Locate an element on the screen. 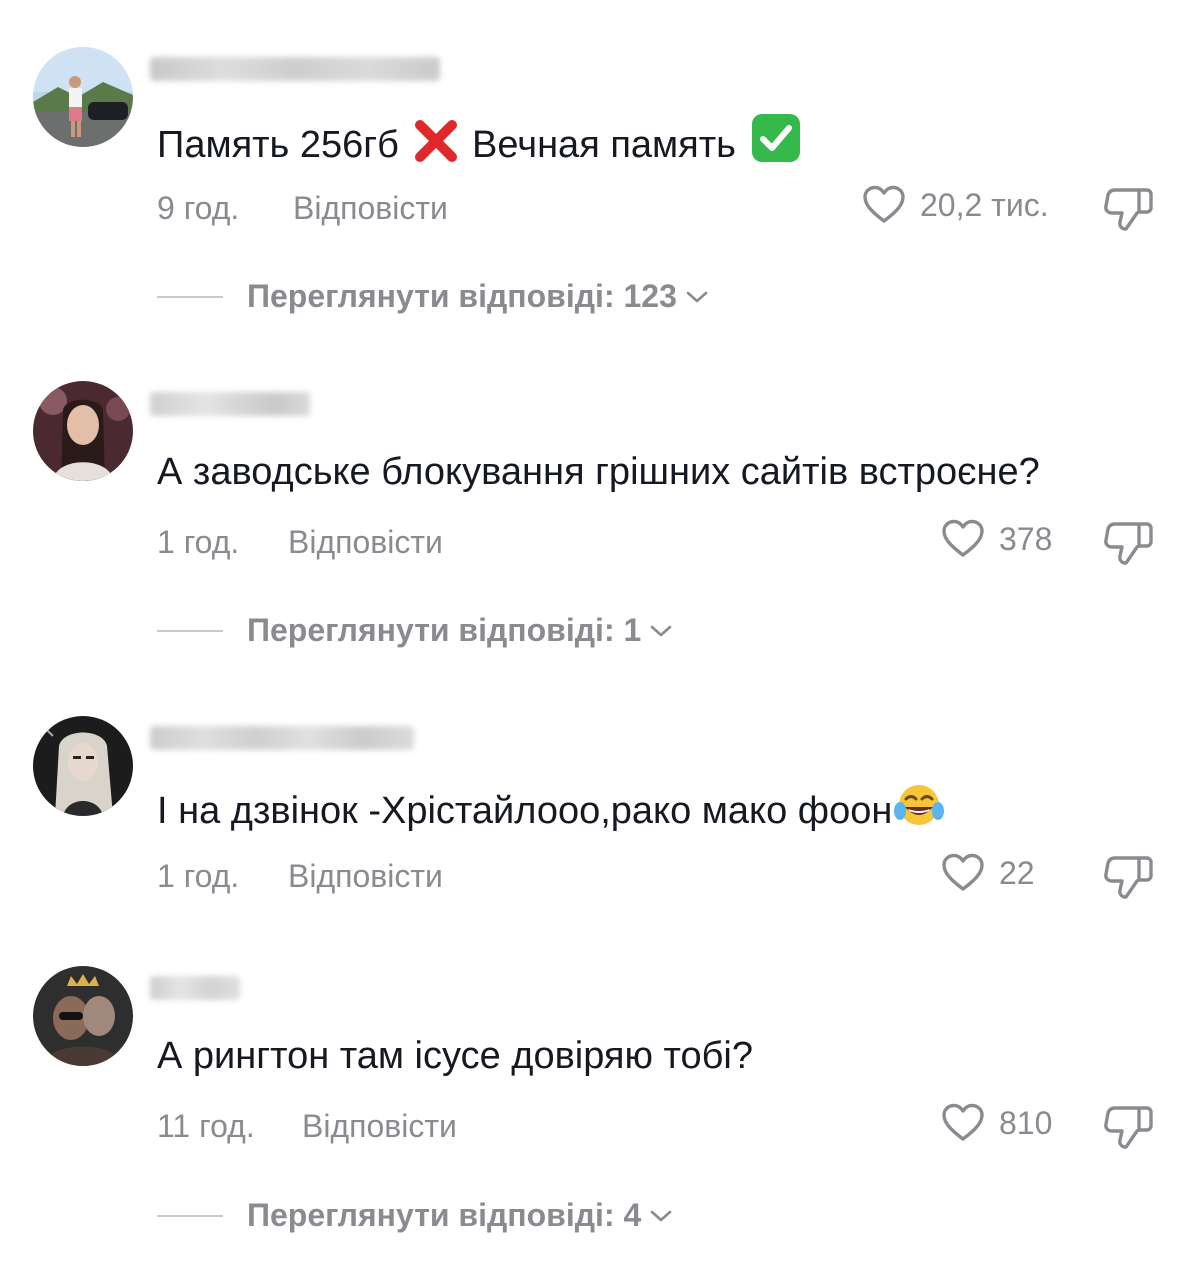 Image resolution: width=1197 pixels, height=1280 pixels. like-button: 810 is located at coordinates (996, 1123).